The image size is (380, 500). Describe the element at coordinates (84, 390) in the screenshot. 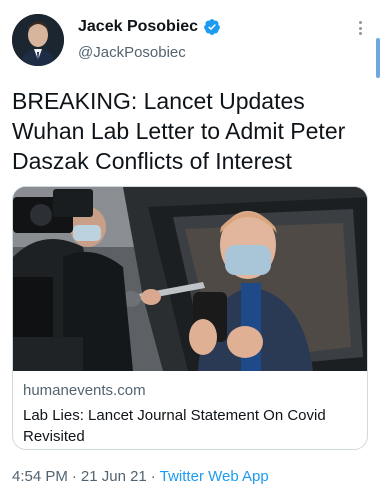

I see `link-card-domain: humanevents.com` at that location.